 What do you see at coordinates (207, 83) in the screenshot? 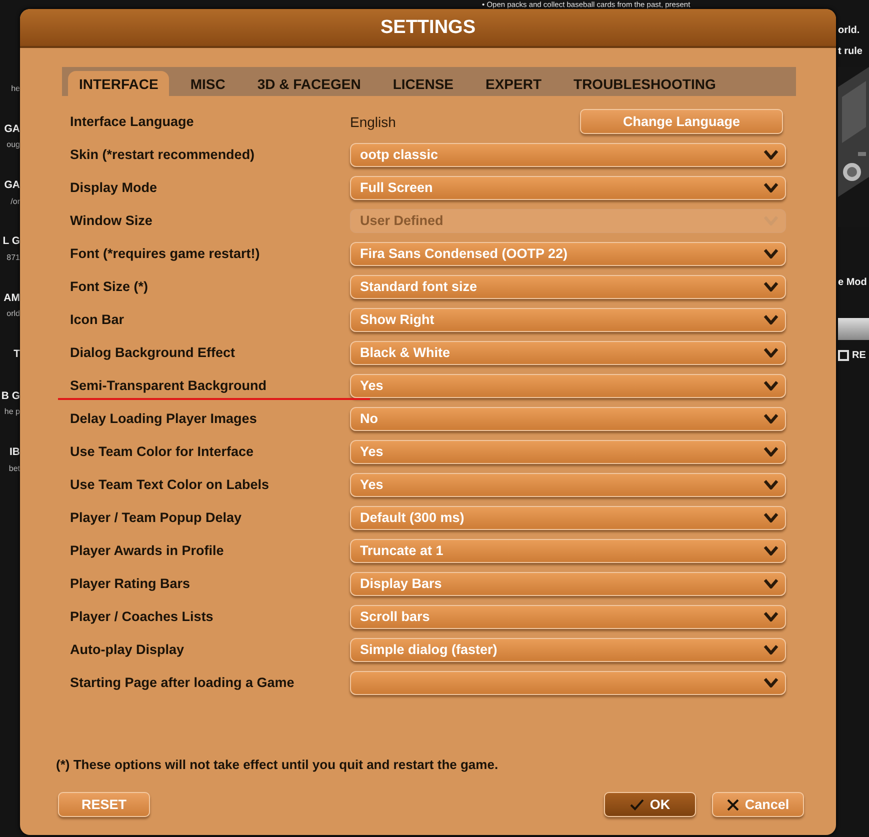
I see `tab: MISC` at bounding box center [207, 83].